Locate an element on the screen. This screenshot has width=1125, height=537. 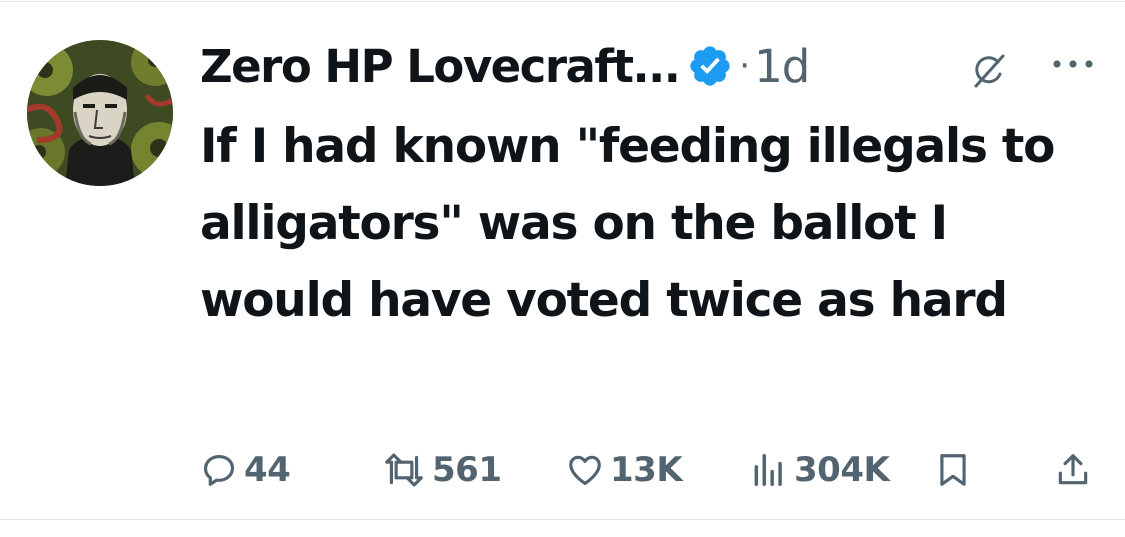
tweet-timestamp: 1d is located at coordinates (782, 66).